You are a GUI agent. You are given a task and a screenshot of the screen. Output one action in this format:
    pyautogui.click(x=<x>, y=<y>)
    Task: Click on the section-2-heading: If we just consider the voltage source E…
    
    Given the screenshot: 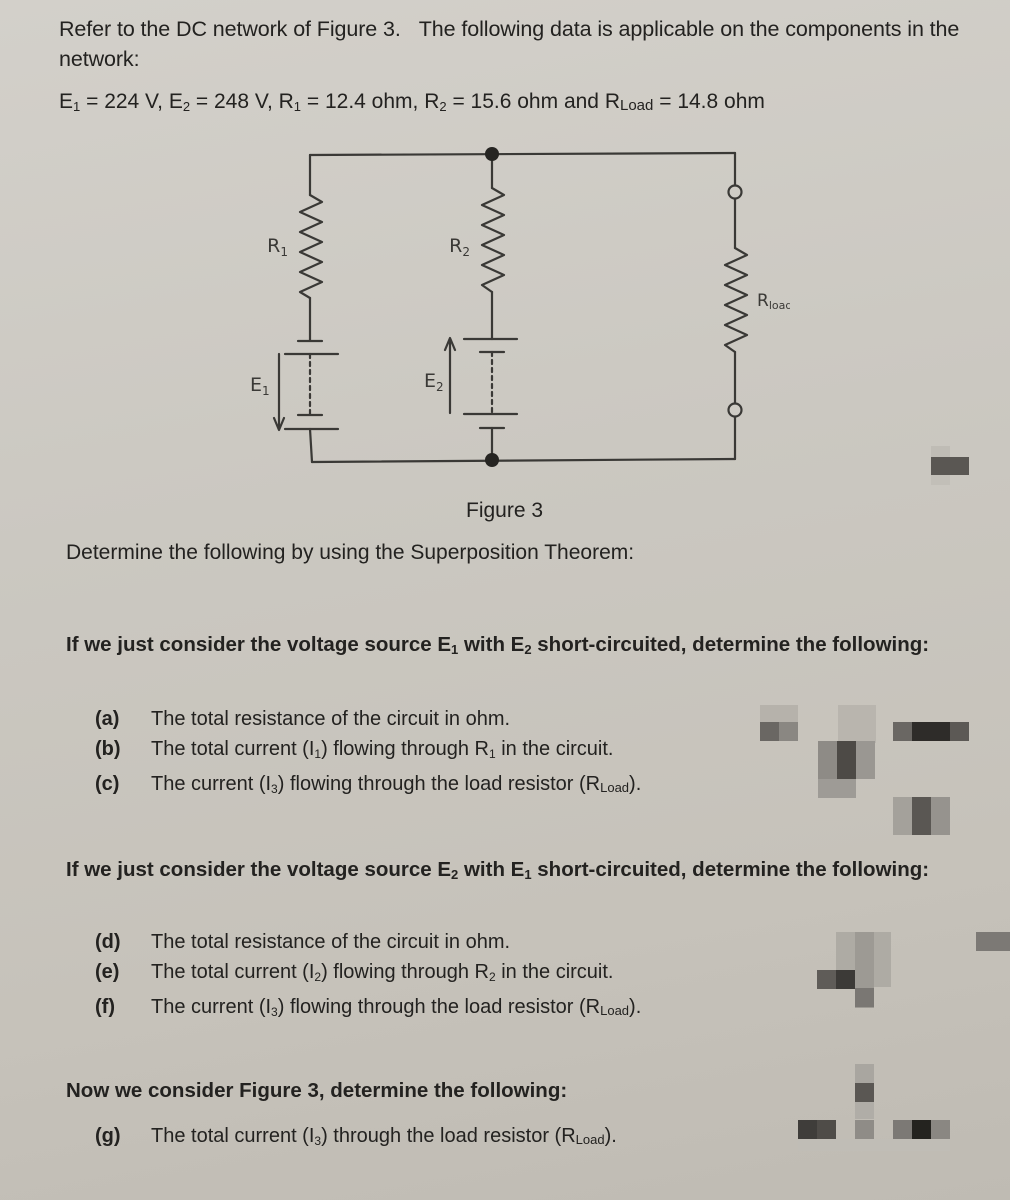 What is the action you would take?
    pyautogui.click(x=498, y=870)
    